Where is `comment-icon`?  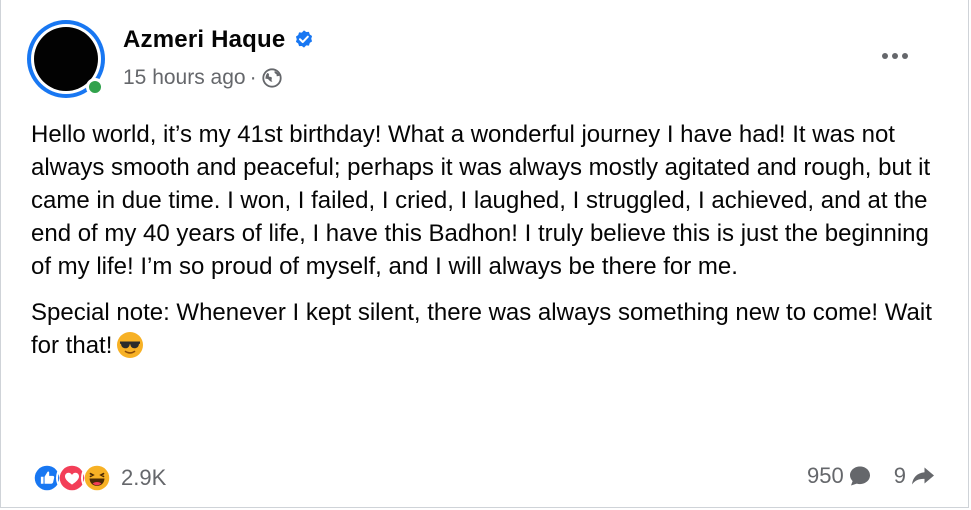 comment-icon is located at coordinates (859, 476).